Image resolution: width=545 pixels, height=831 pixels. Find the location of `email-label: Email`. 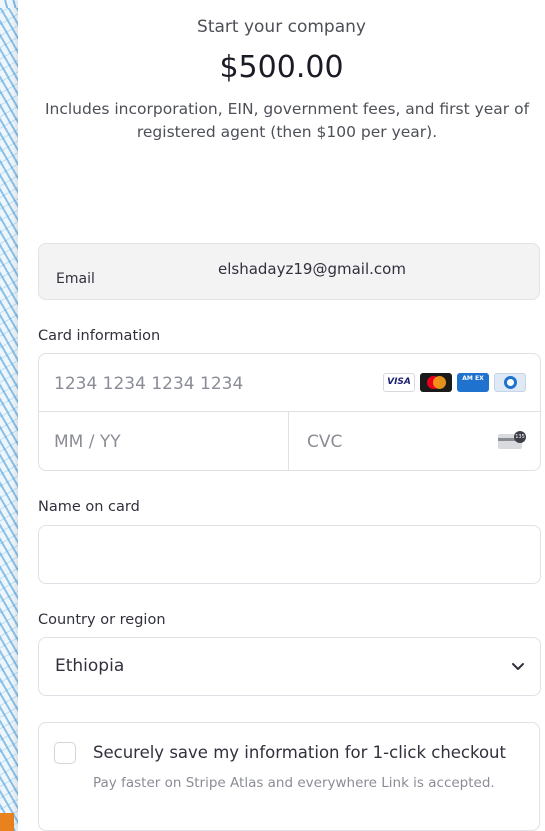

email-label: Email is located at coordinates (75, 279).